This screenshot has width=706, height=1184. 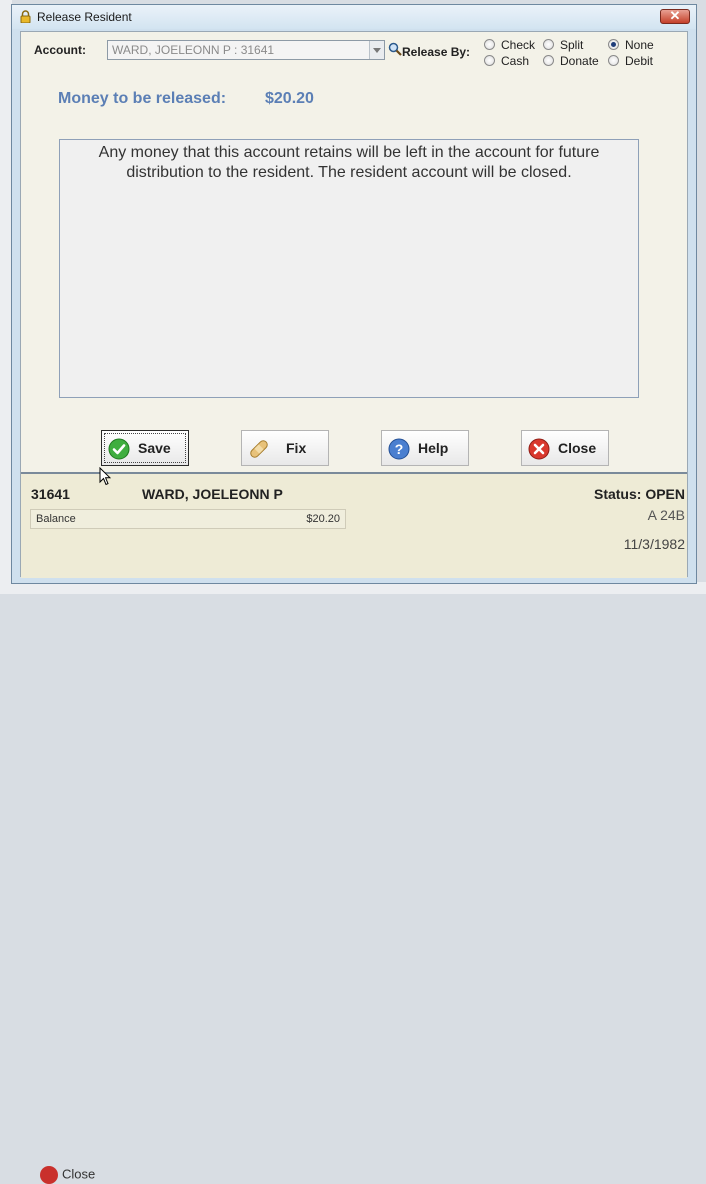 I want to click on balance-label: Balance, so click(x=56, y=519).